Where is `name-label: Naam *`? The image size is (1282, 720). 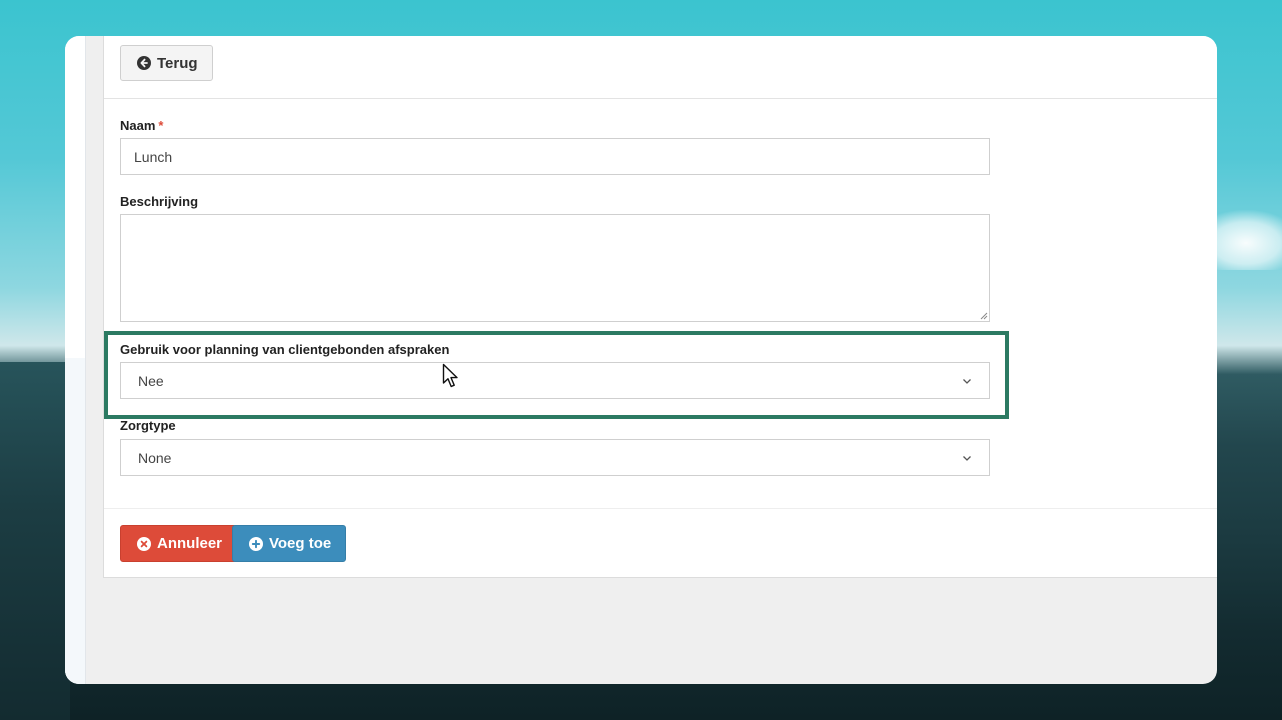 name-label: Naam * is located at coordinates (141, 125).